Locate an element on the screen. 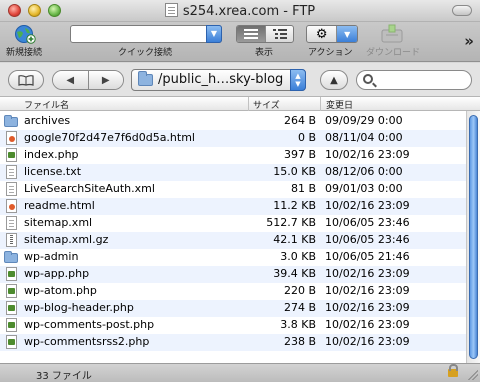  gear-icon: ⚙ is located at coordinates (321, 34).